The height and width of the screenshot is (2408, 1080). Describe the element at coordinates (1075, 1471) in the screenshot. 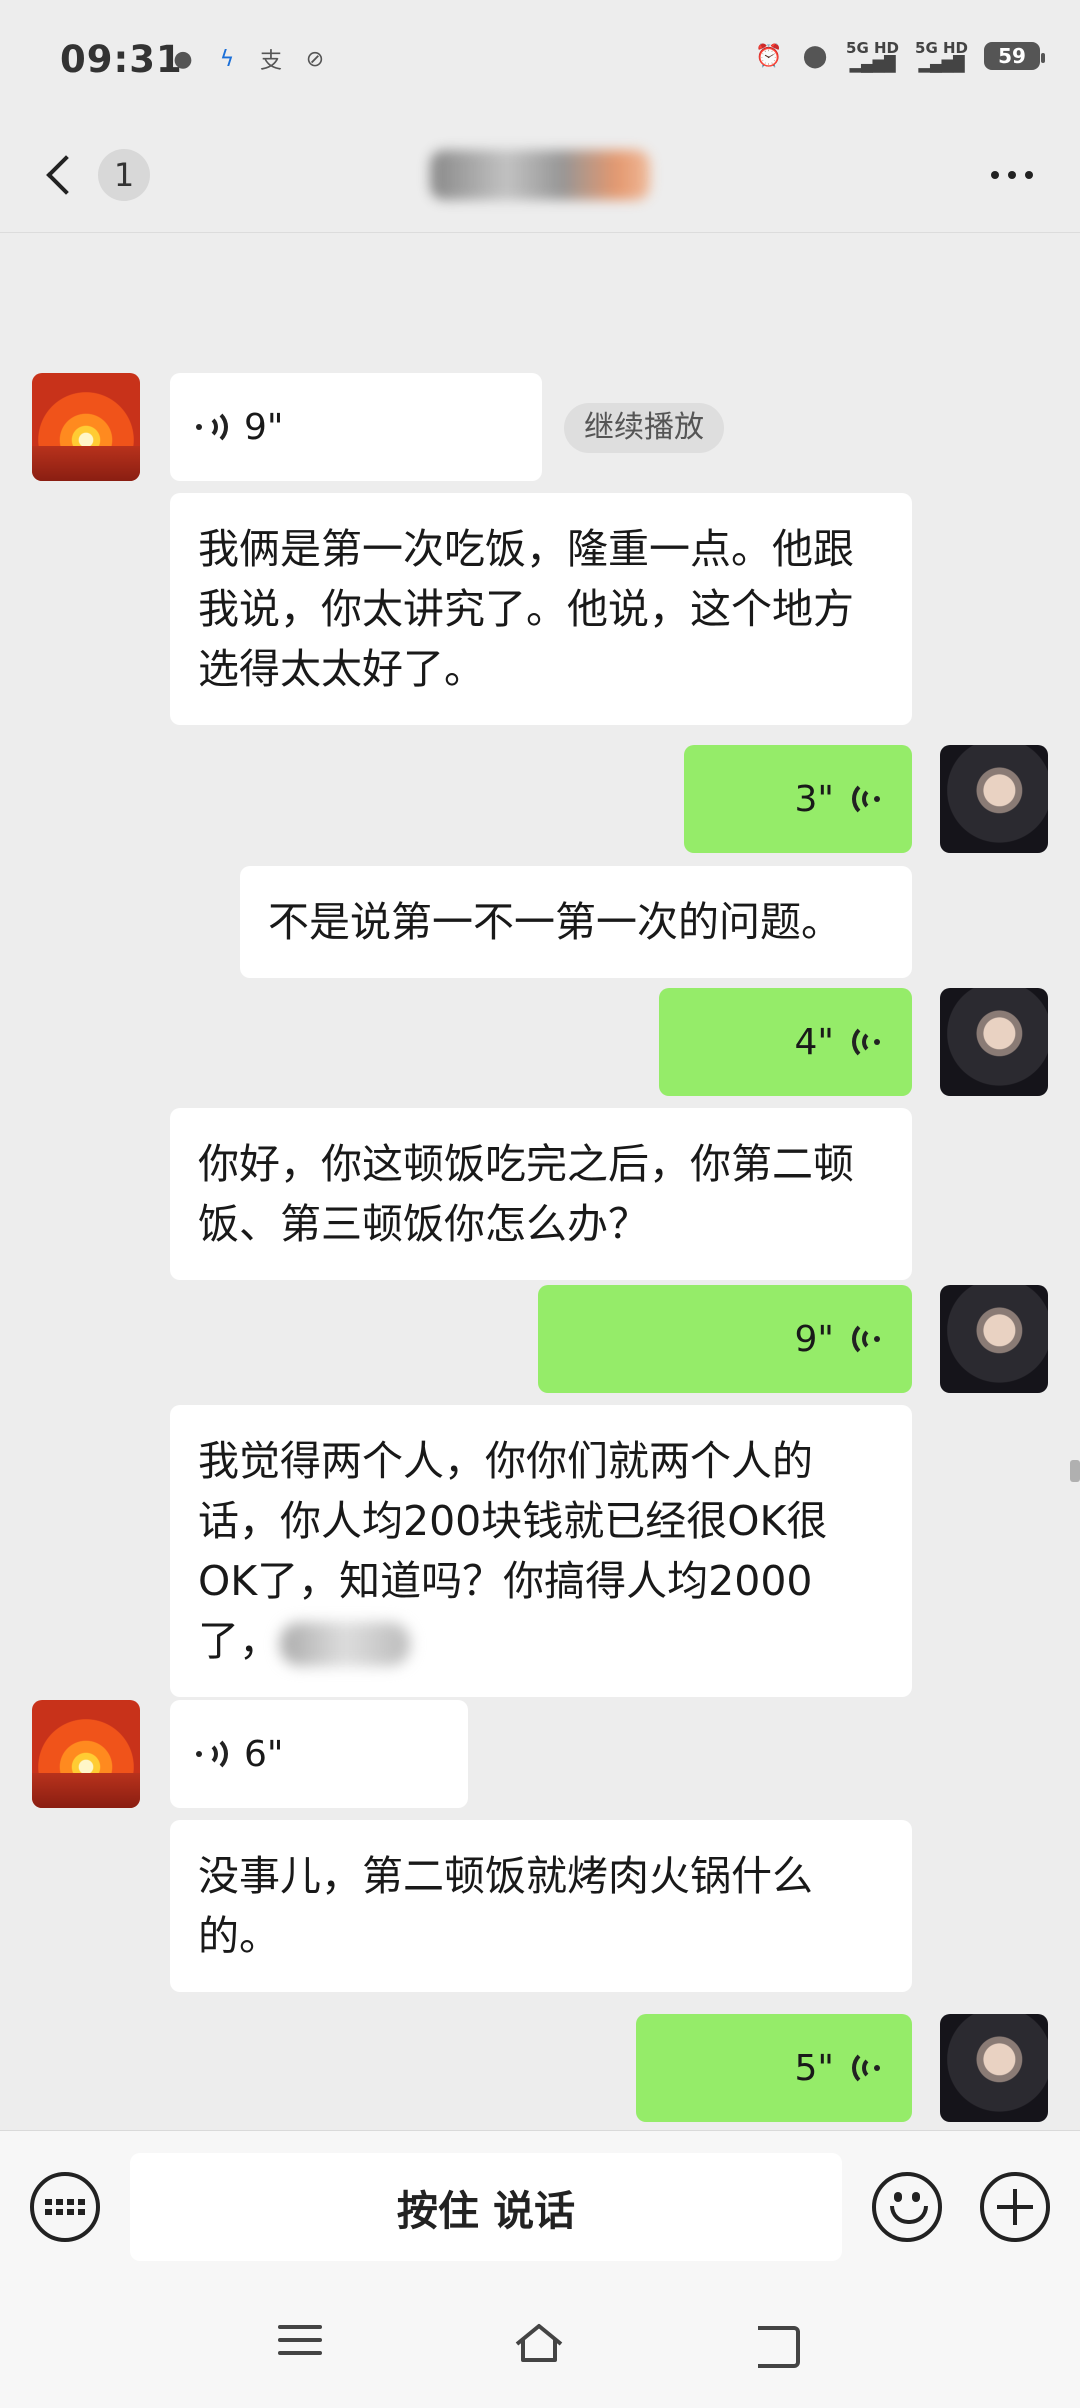

I see `scroll-indicator` at that location.